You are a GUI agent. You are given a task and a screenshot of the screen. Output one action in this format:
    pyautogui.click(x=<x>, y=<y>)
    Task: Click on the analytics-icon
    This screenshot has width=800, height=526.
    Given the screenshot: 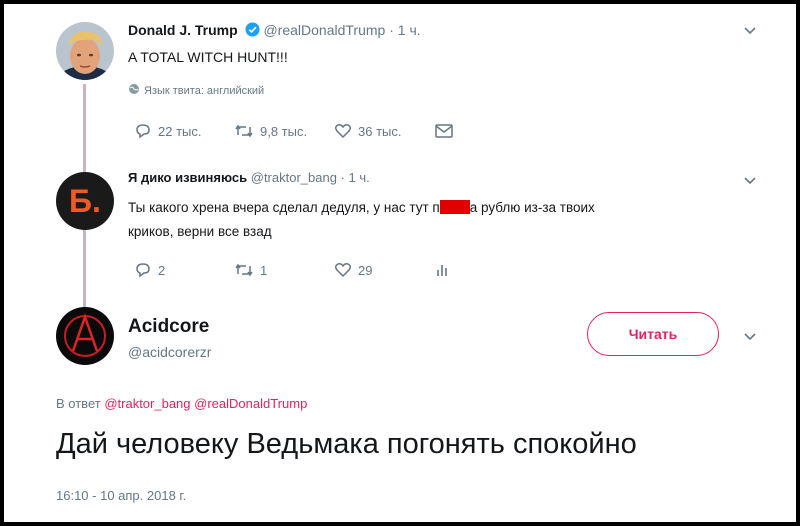 What is the action you would take?
    pyautogui.click(x=442, y=270)
    